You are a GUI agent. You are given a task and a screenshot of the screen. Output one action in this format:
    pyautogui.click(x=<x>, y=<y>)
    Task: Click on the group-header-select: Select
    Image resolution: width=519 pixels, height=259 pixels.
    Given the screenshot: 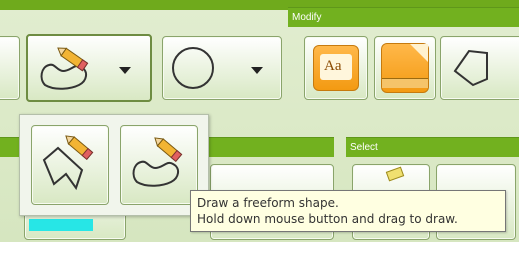 What is the action you would take?
    pyautogui.click(x=432, y=147)
    